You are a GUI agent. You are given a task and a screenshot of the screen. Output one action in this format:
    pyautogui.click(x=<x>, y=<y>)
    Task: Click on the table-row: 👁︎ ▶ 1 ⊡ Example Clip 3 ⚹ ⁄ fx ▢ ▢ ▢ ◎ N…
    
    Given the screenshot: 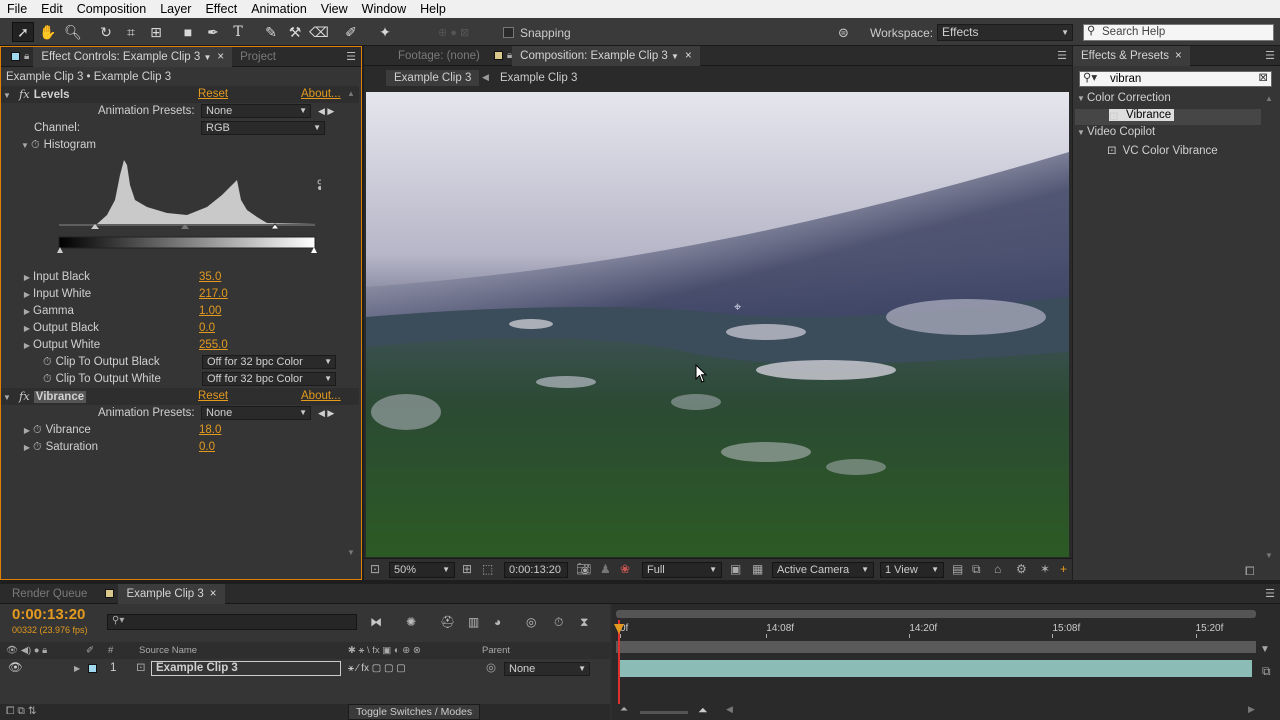 What is the action you would take?
    pyautogui.click(x=305, y=668)
    